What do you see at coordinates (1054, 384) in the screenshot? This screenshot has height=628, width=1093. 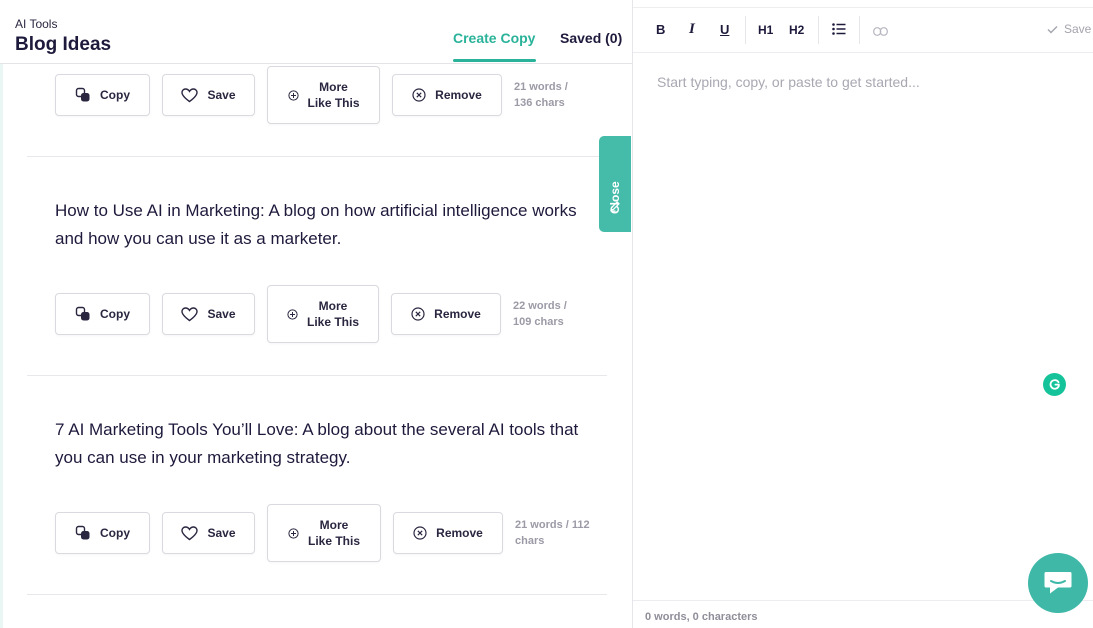 I see `grammarly-icon` at bounding box center [1054, 384].